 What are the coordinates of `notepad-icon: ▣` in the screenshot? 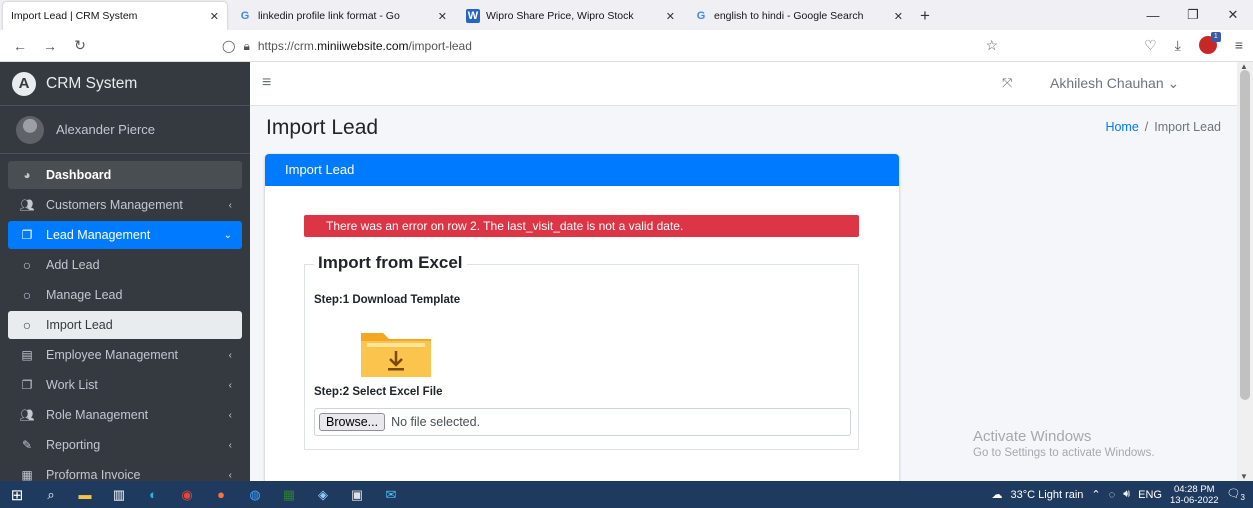 It's located at (357, 494).